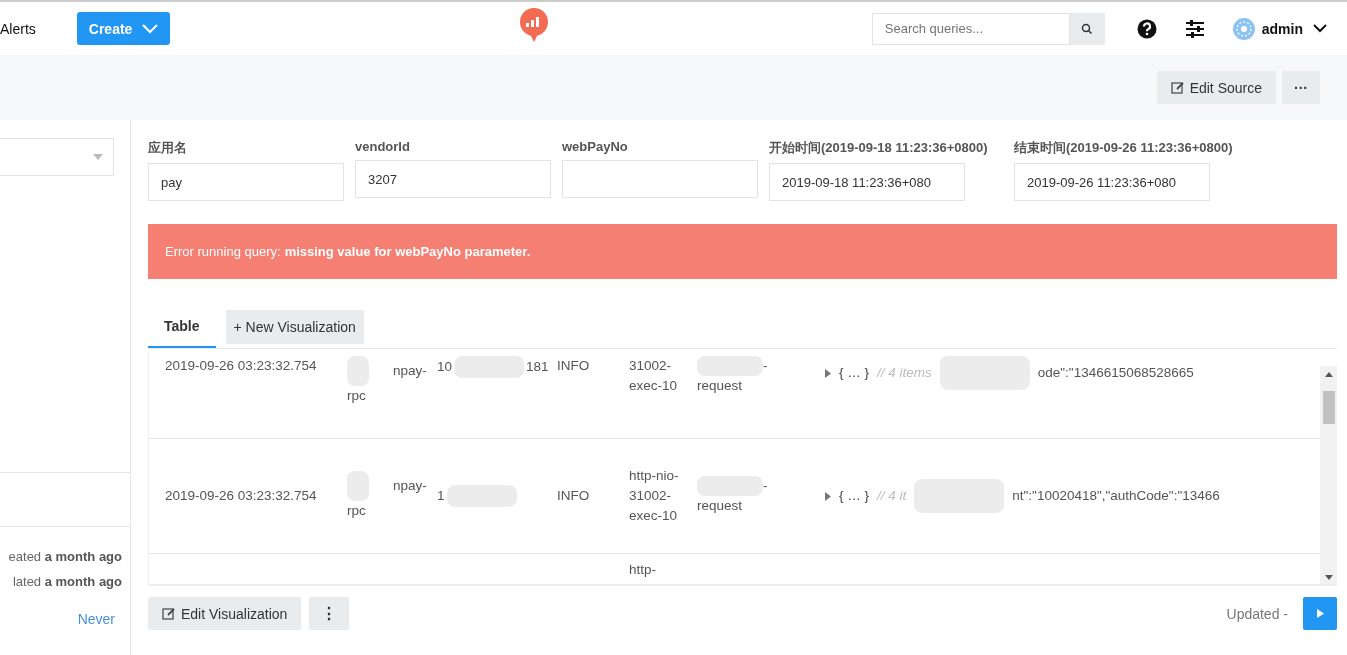 The height and width of the screenshot is (655, 1347). Describe the element at coordinates (1112, 182) in the screenshot. I see `parameter-field: 2019-09-26 11:23:36+080` at that location.